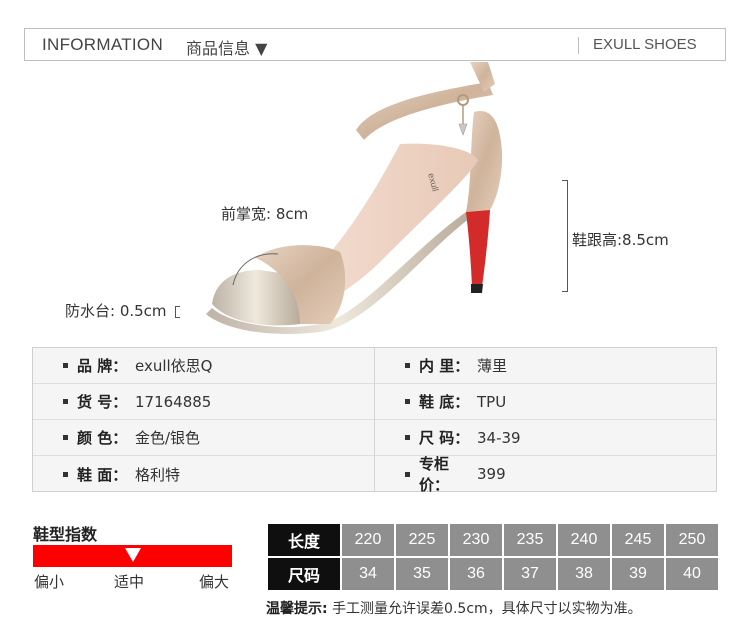 The image size is (750, 642). I want to click on size-cell: 34, so click(368, 574).